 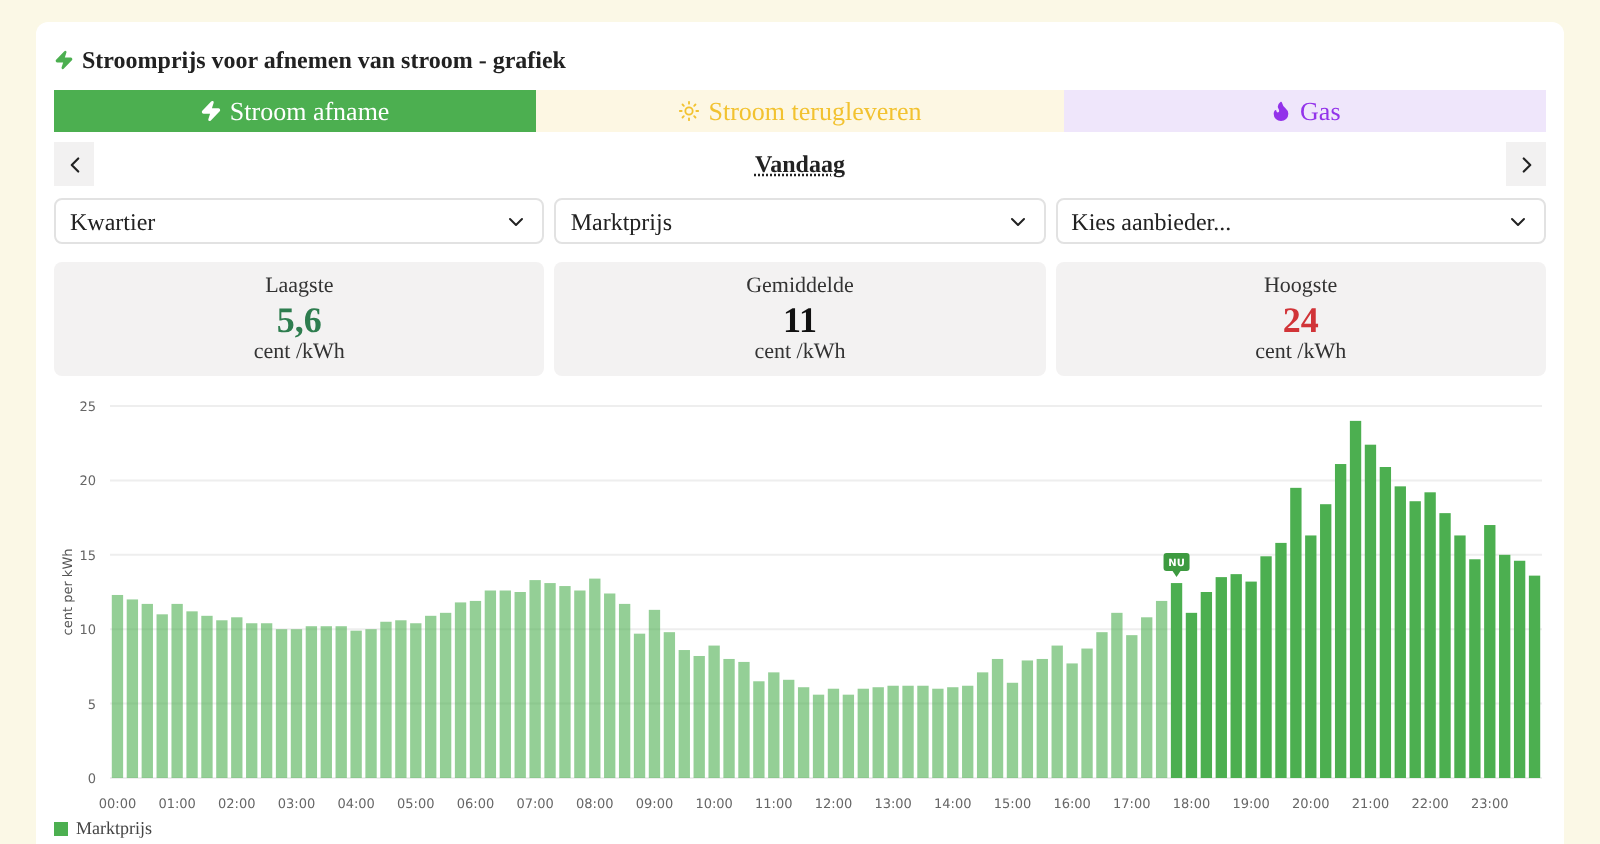 I want to click on sun-icon, so click(x=689, y=111).